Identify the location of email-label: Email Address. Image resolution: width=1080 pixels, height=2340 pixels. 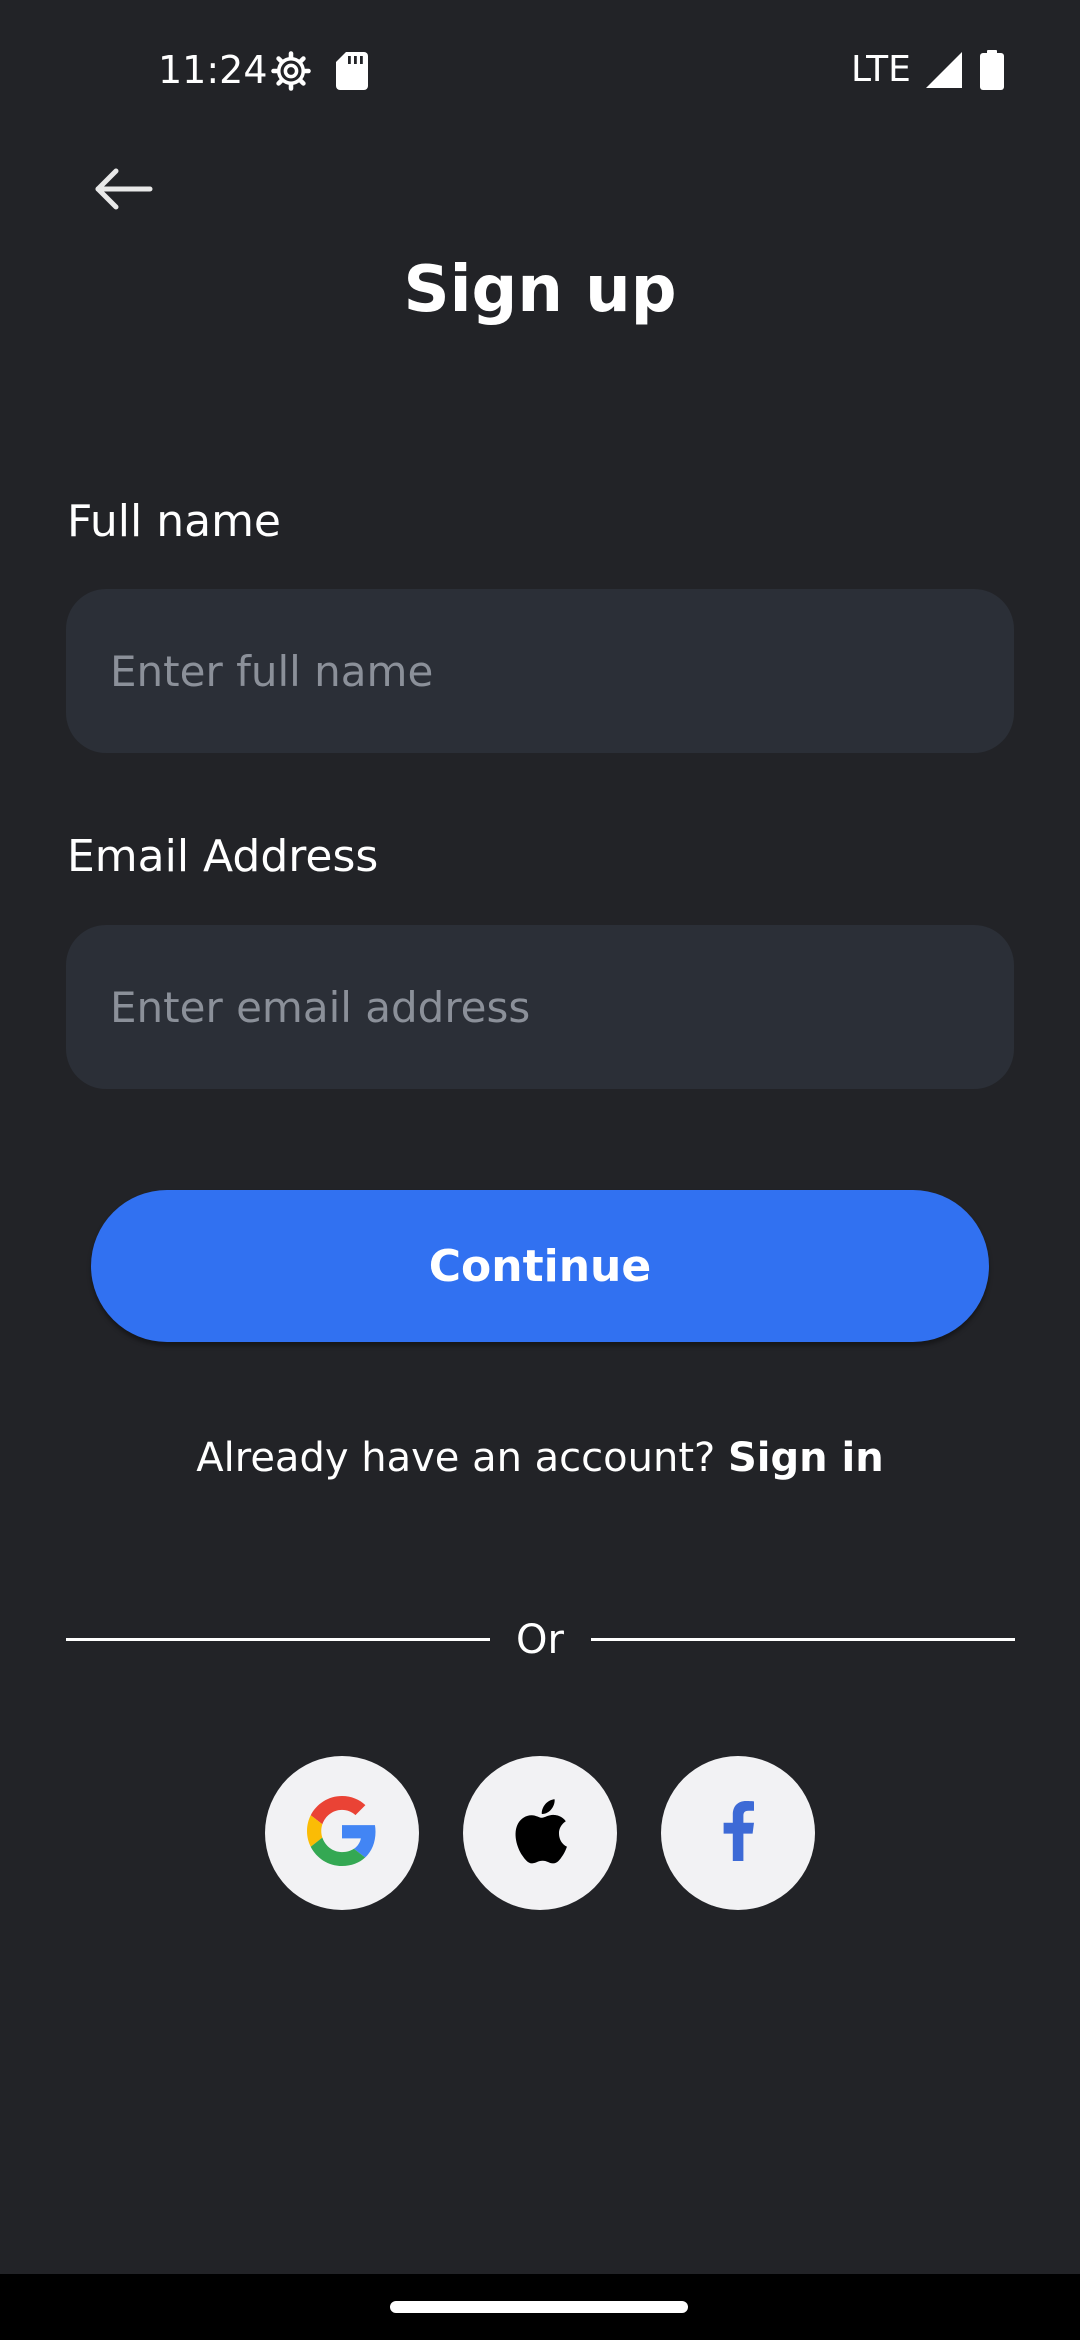
(223, 856).